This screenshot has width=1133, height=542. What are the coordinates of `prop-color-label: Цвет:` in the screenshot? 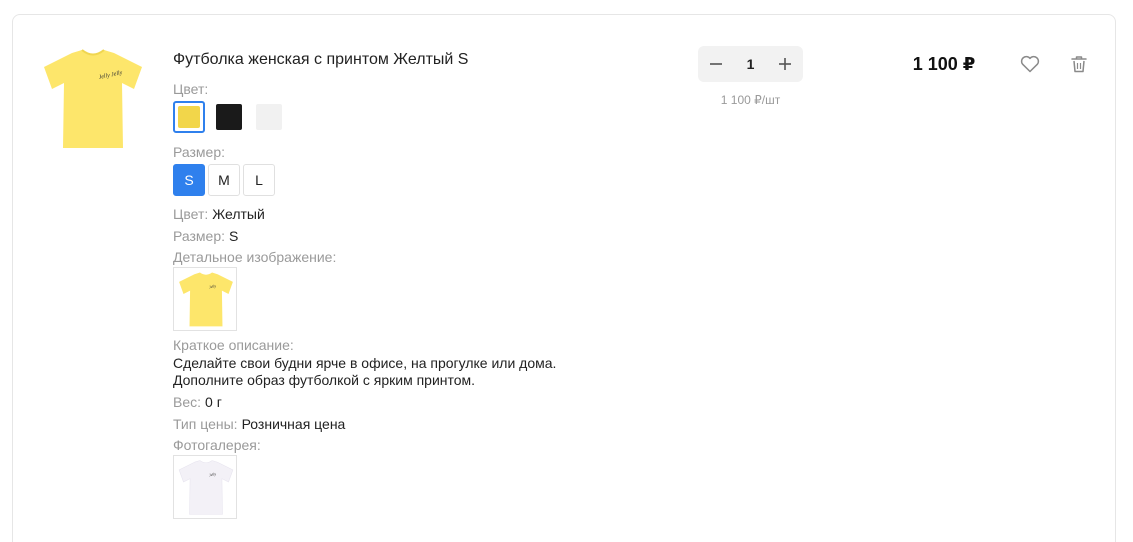 It's located at (191, 214).